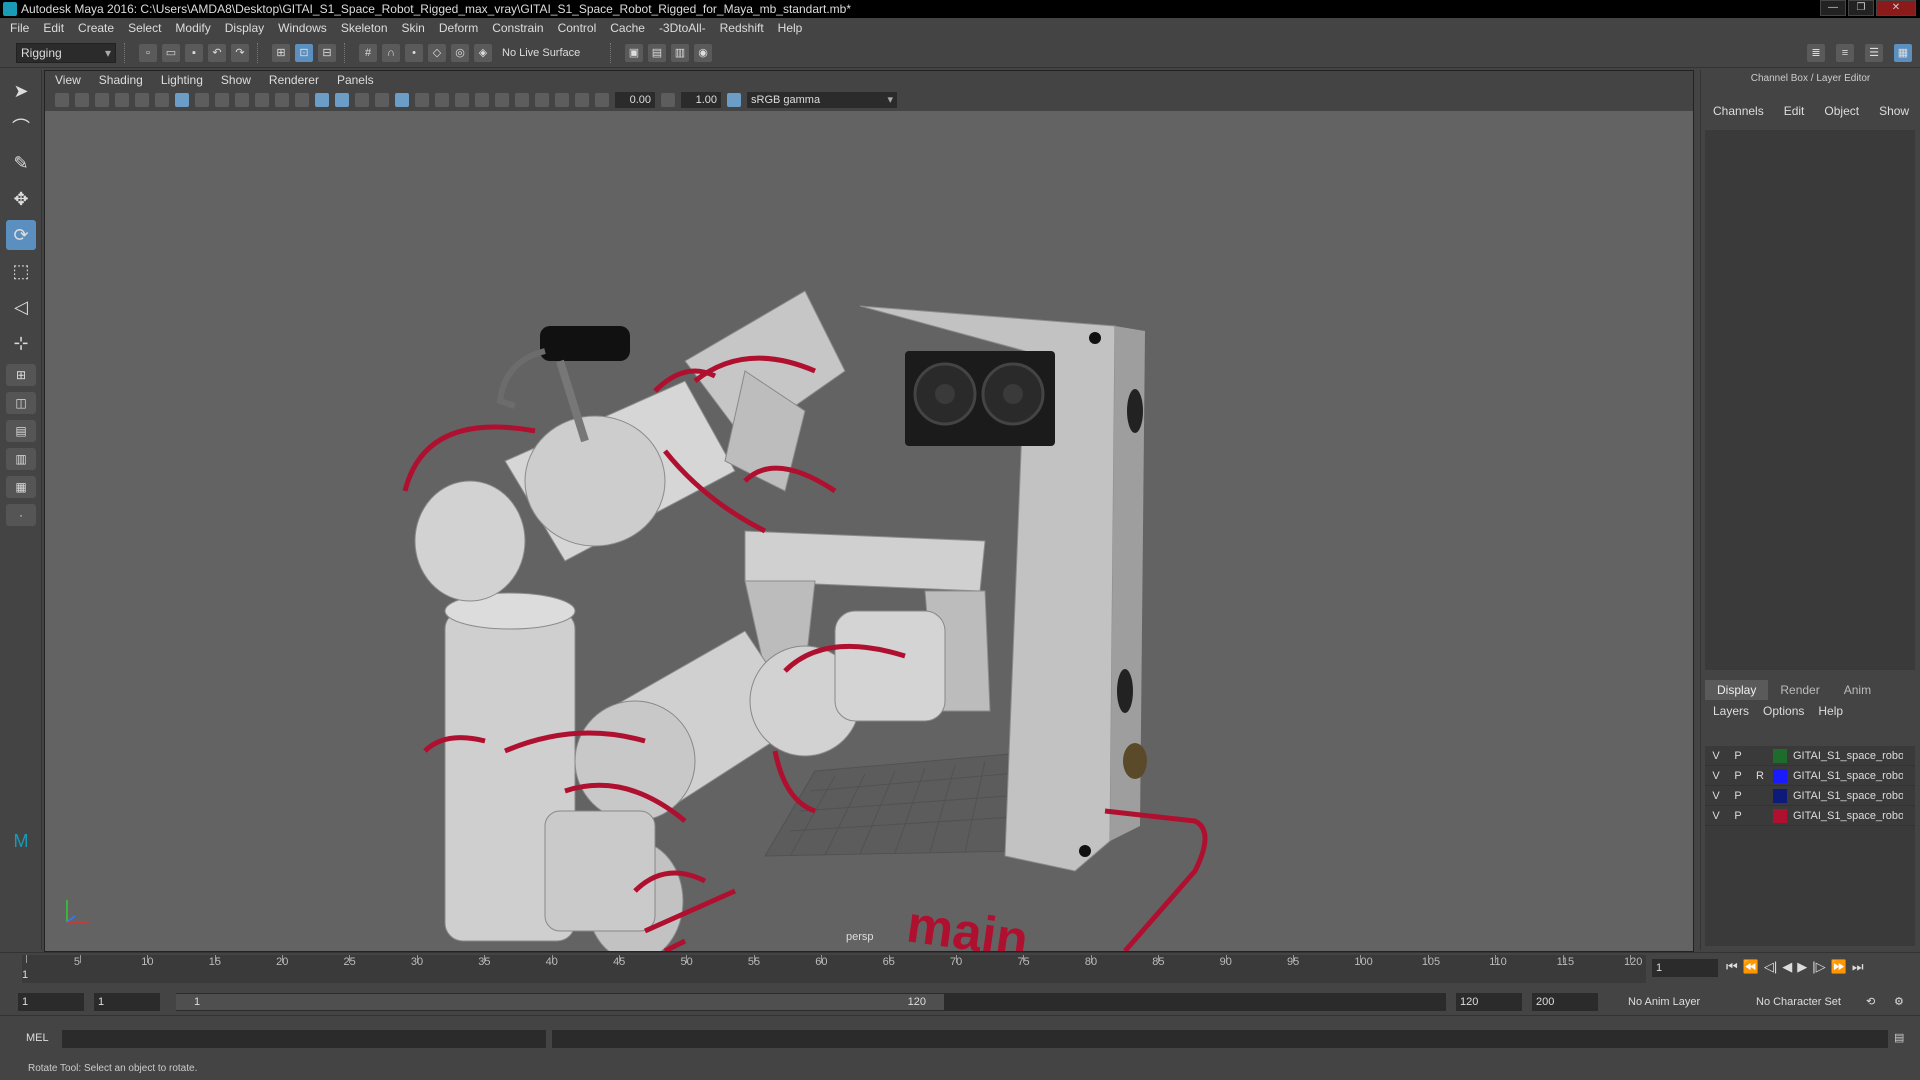 This screenshot has width=1920, height=1080. What do you see at coordinates (21, 235) in the screenshot?
I see `rotate-tool-icon: ⟳` at bounding box center [21, 235].